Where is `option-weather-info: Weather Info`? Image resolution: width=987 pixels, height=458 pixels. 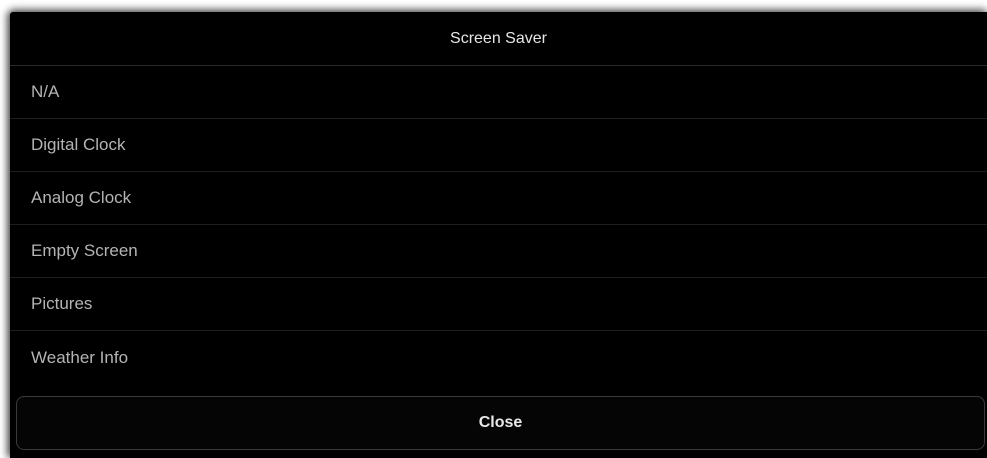 option-weather-info: Weather Info is located at coordinates (498, 357).